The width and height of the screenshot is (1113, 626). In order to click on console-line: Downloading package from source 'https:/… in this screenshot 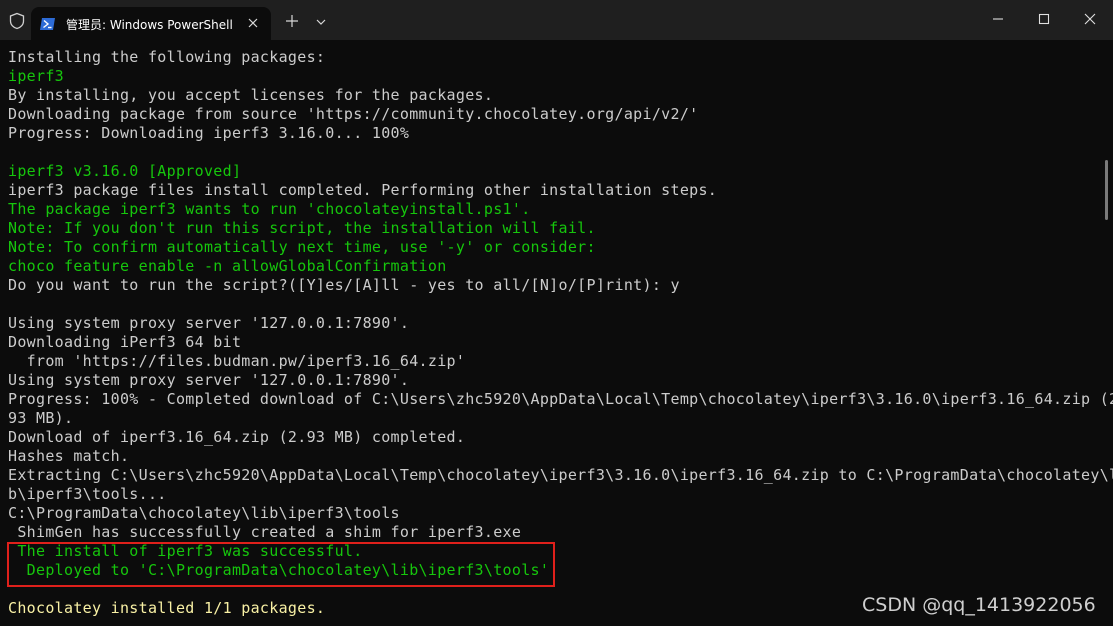, I will do `click(353, 114)`.